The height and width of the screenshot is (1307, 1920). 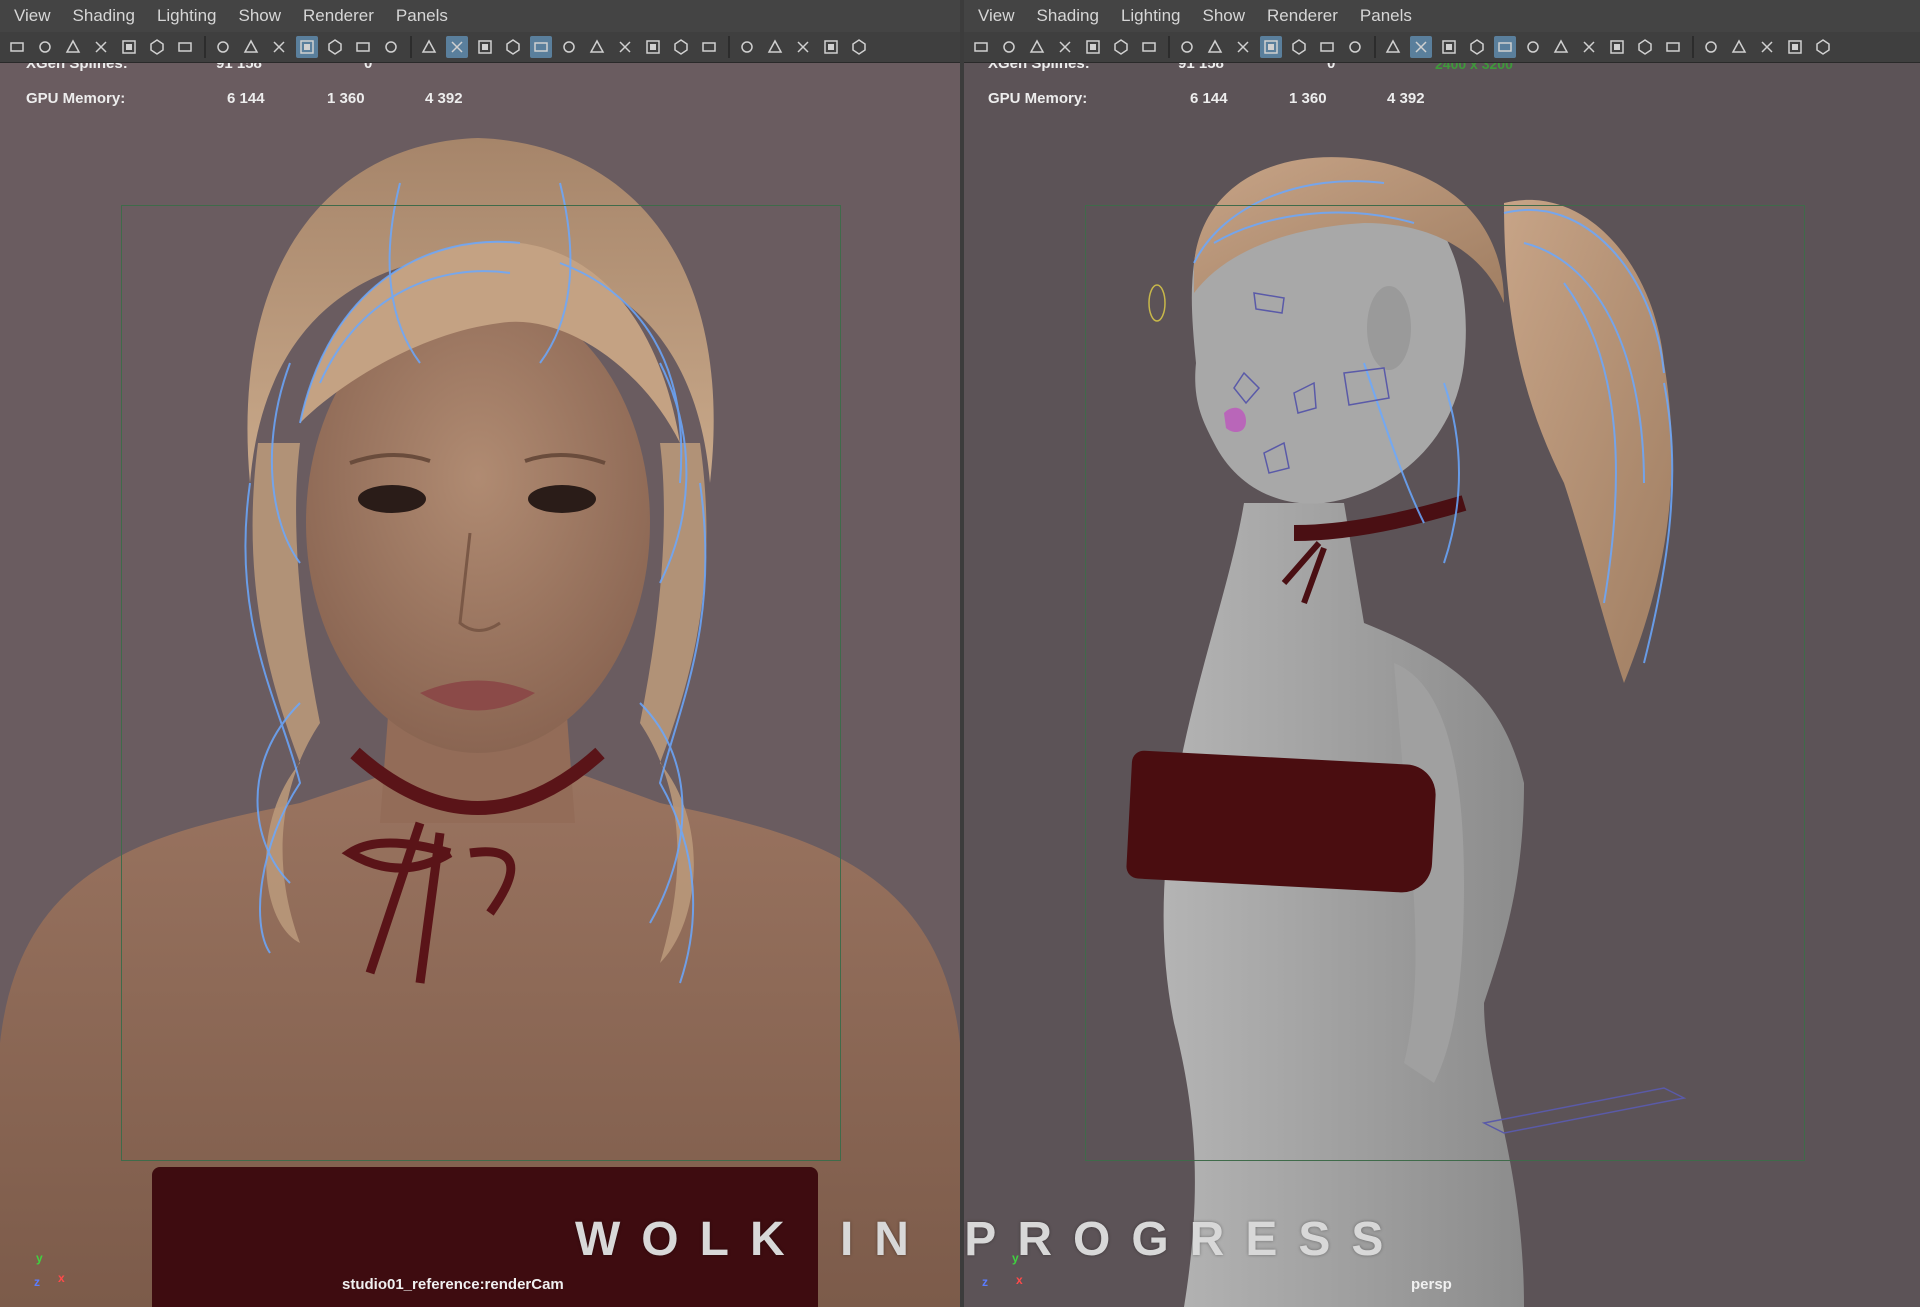 What do you see at coordinates (1474, 67) in the screenshot?
I see `resolution-readout: 2400 x 3200` at bounding box center [1474, 67].